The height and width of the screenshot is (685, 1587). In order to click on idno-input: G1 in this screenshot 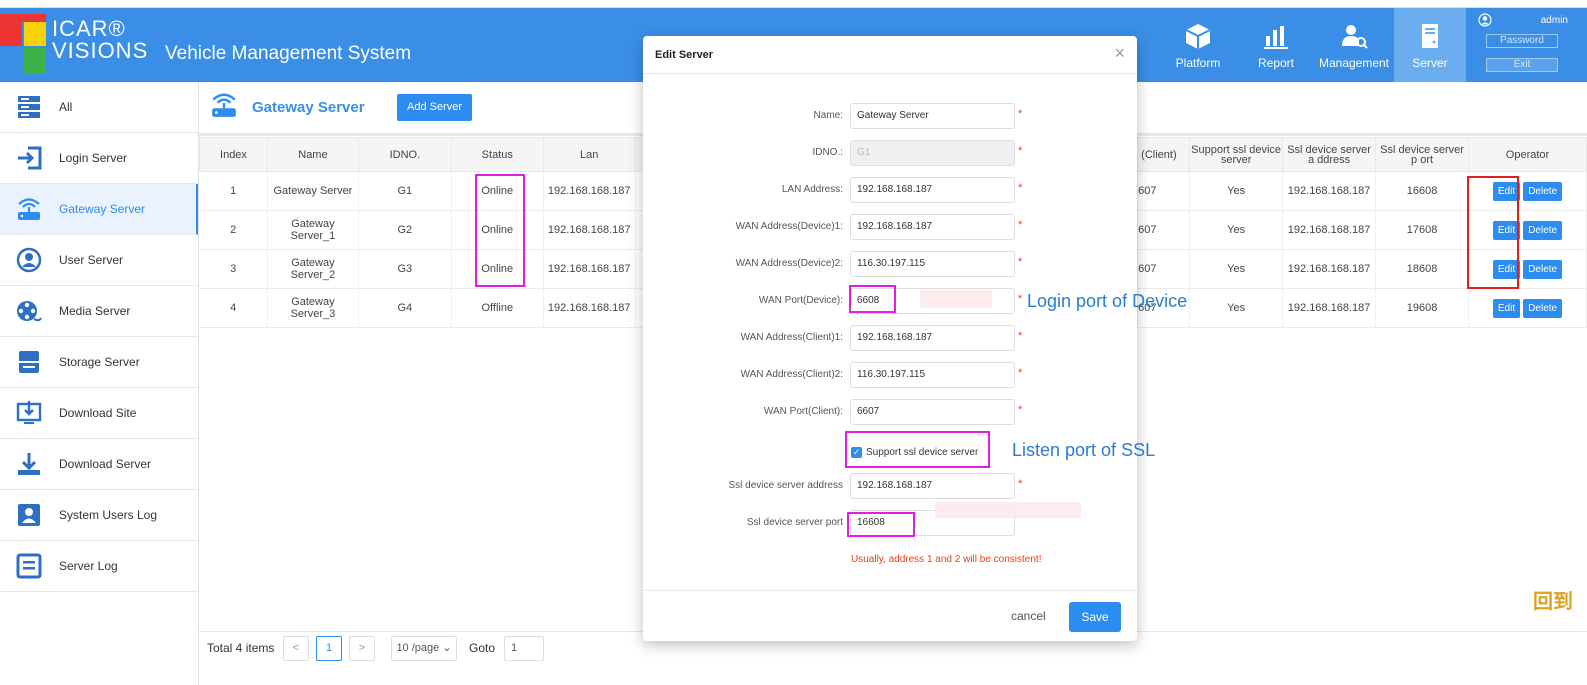, I will do `click(932, 153)`.